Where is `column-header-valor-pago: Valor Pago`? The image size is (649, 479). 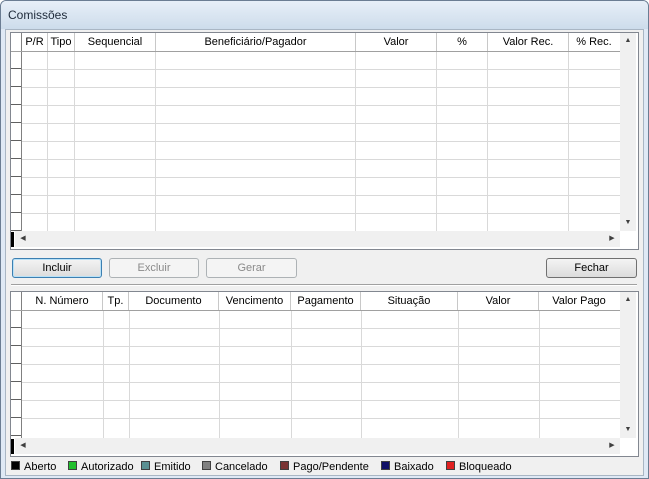 column-header-valor-pago: Valor Pago is located at coordinates (579, 301).